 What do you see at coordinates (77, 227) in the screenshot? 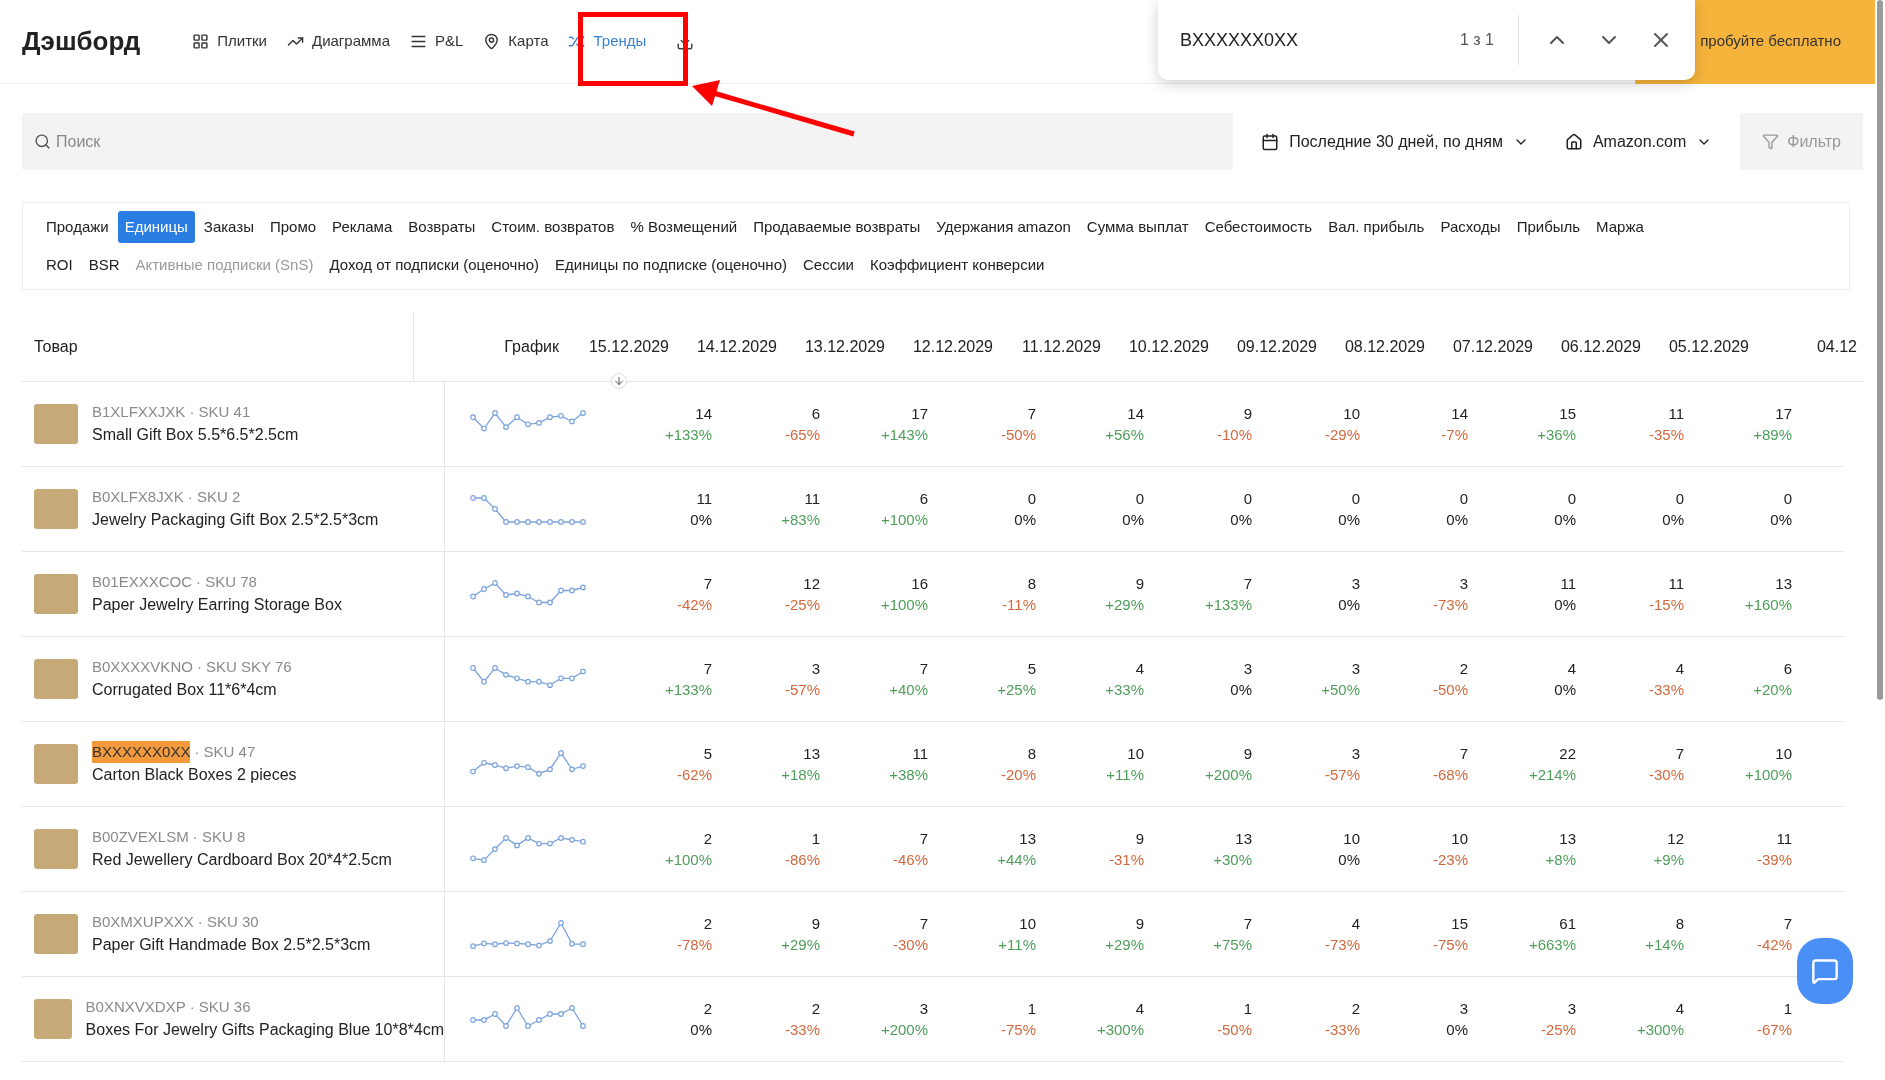
I see `metric-tab: Продажи` at bounding box center [77, 227].